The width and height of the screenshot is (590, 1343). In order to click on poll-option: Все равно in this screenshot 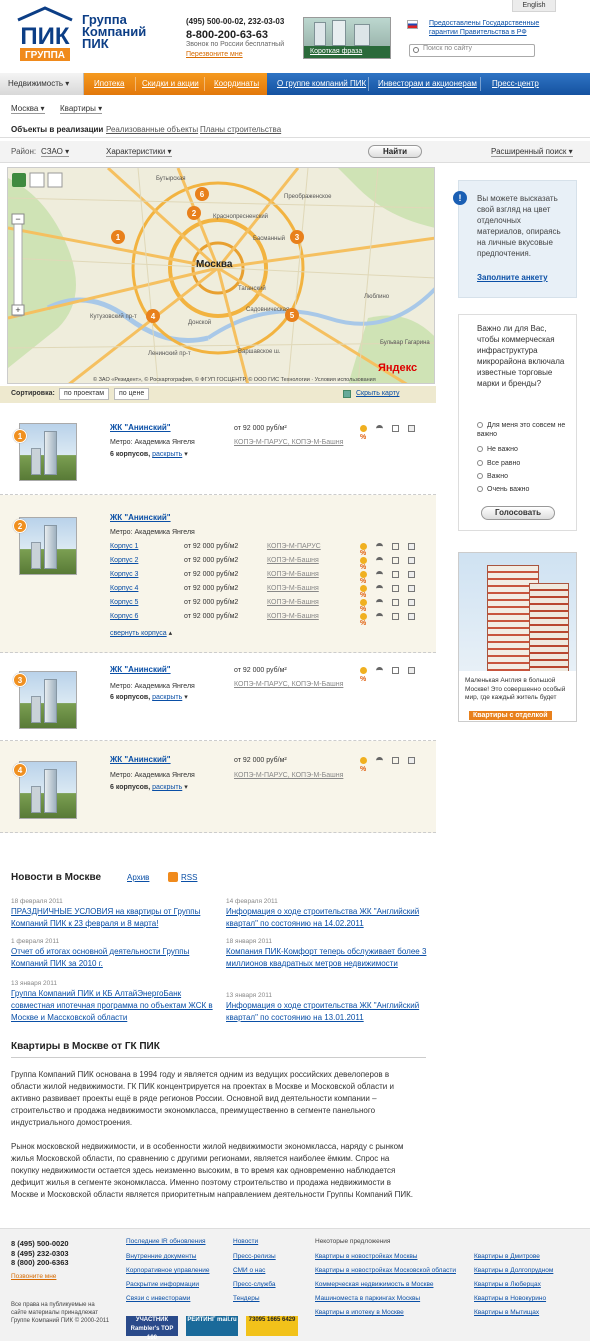, I will do `click(498, 463)`.